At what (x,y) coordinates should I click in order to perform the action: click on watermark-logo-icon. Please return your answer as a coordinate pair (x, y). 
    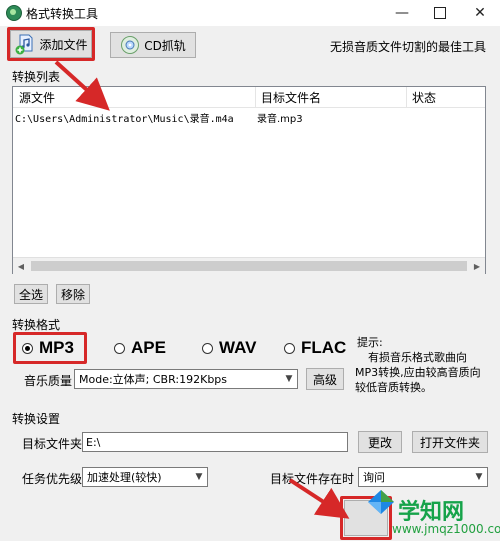
    Looking at the image, I should click on (381, 502).